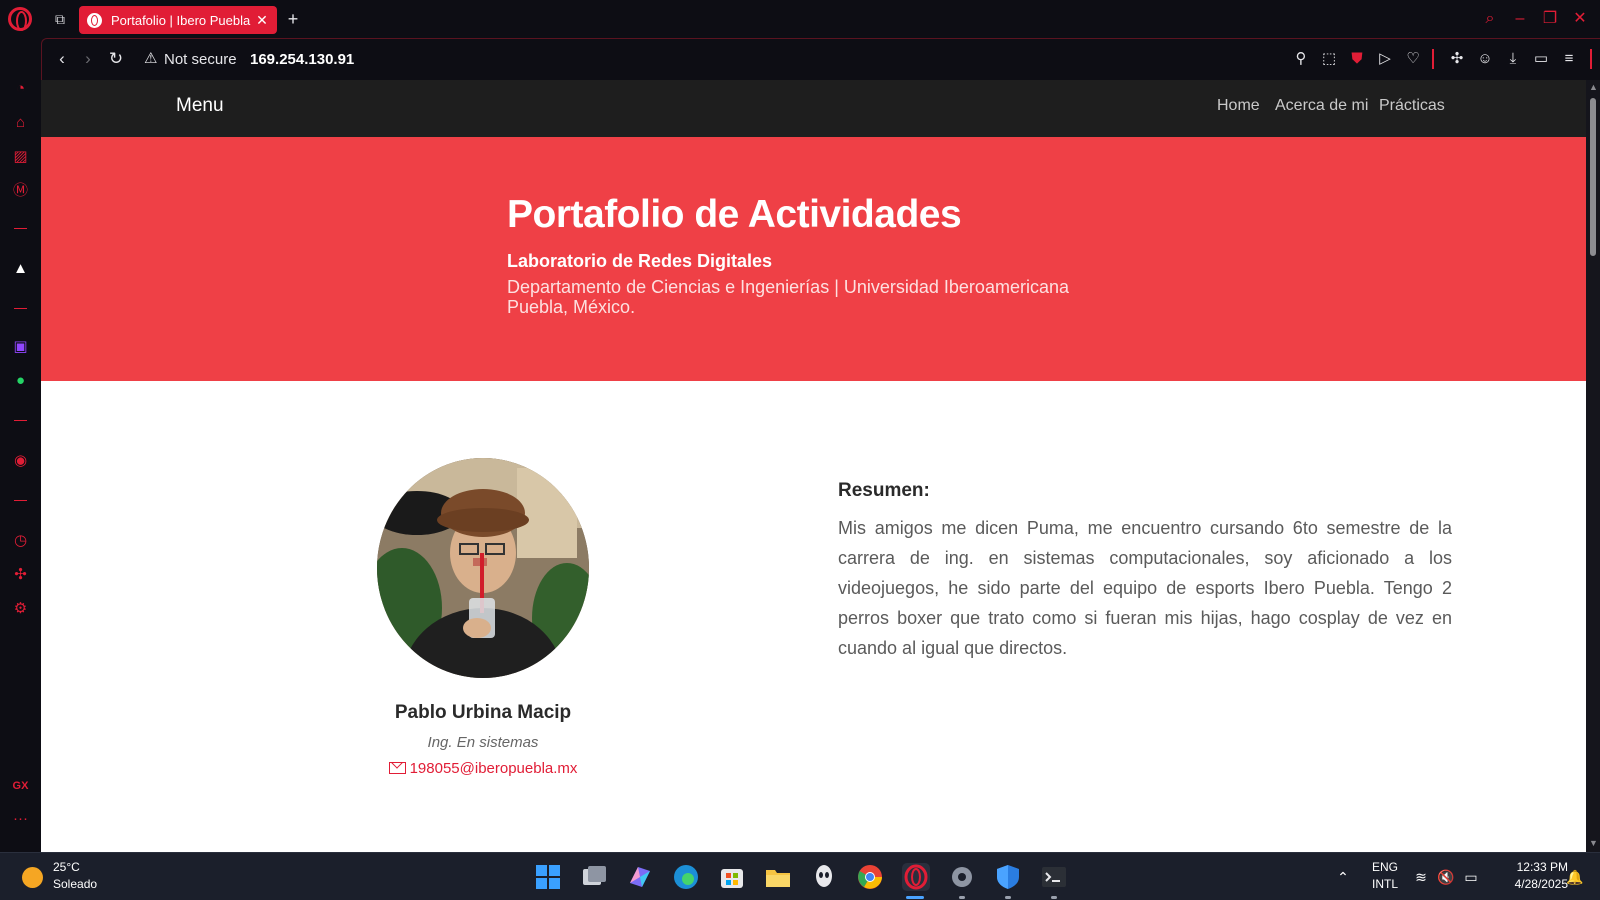  Describe the element at coordinates (20, 156) in the screenshot. I see `gx-cleaner-icon: ▨` at that location.